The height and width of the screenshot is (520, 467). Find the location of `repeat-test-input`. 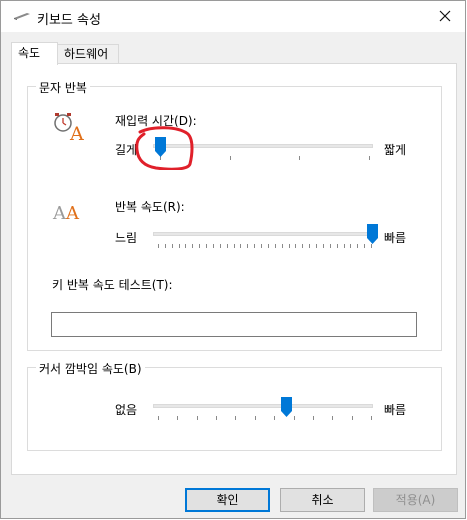

repeat-test-input is located at coordinates (234, 324).